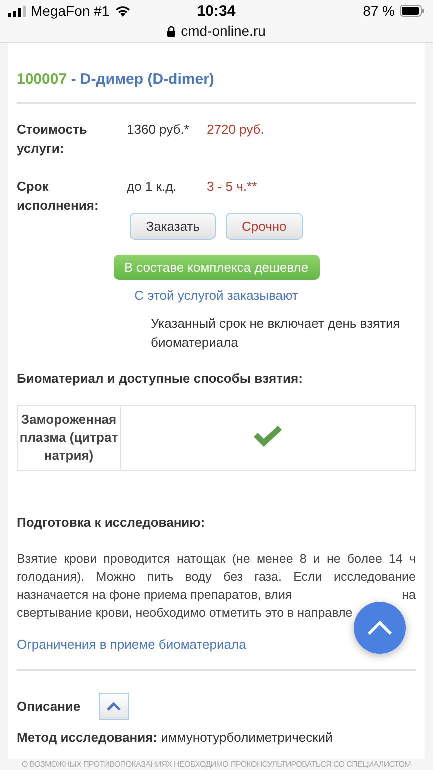  I want to click on paragraph-line: на, so click(409, 595).